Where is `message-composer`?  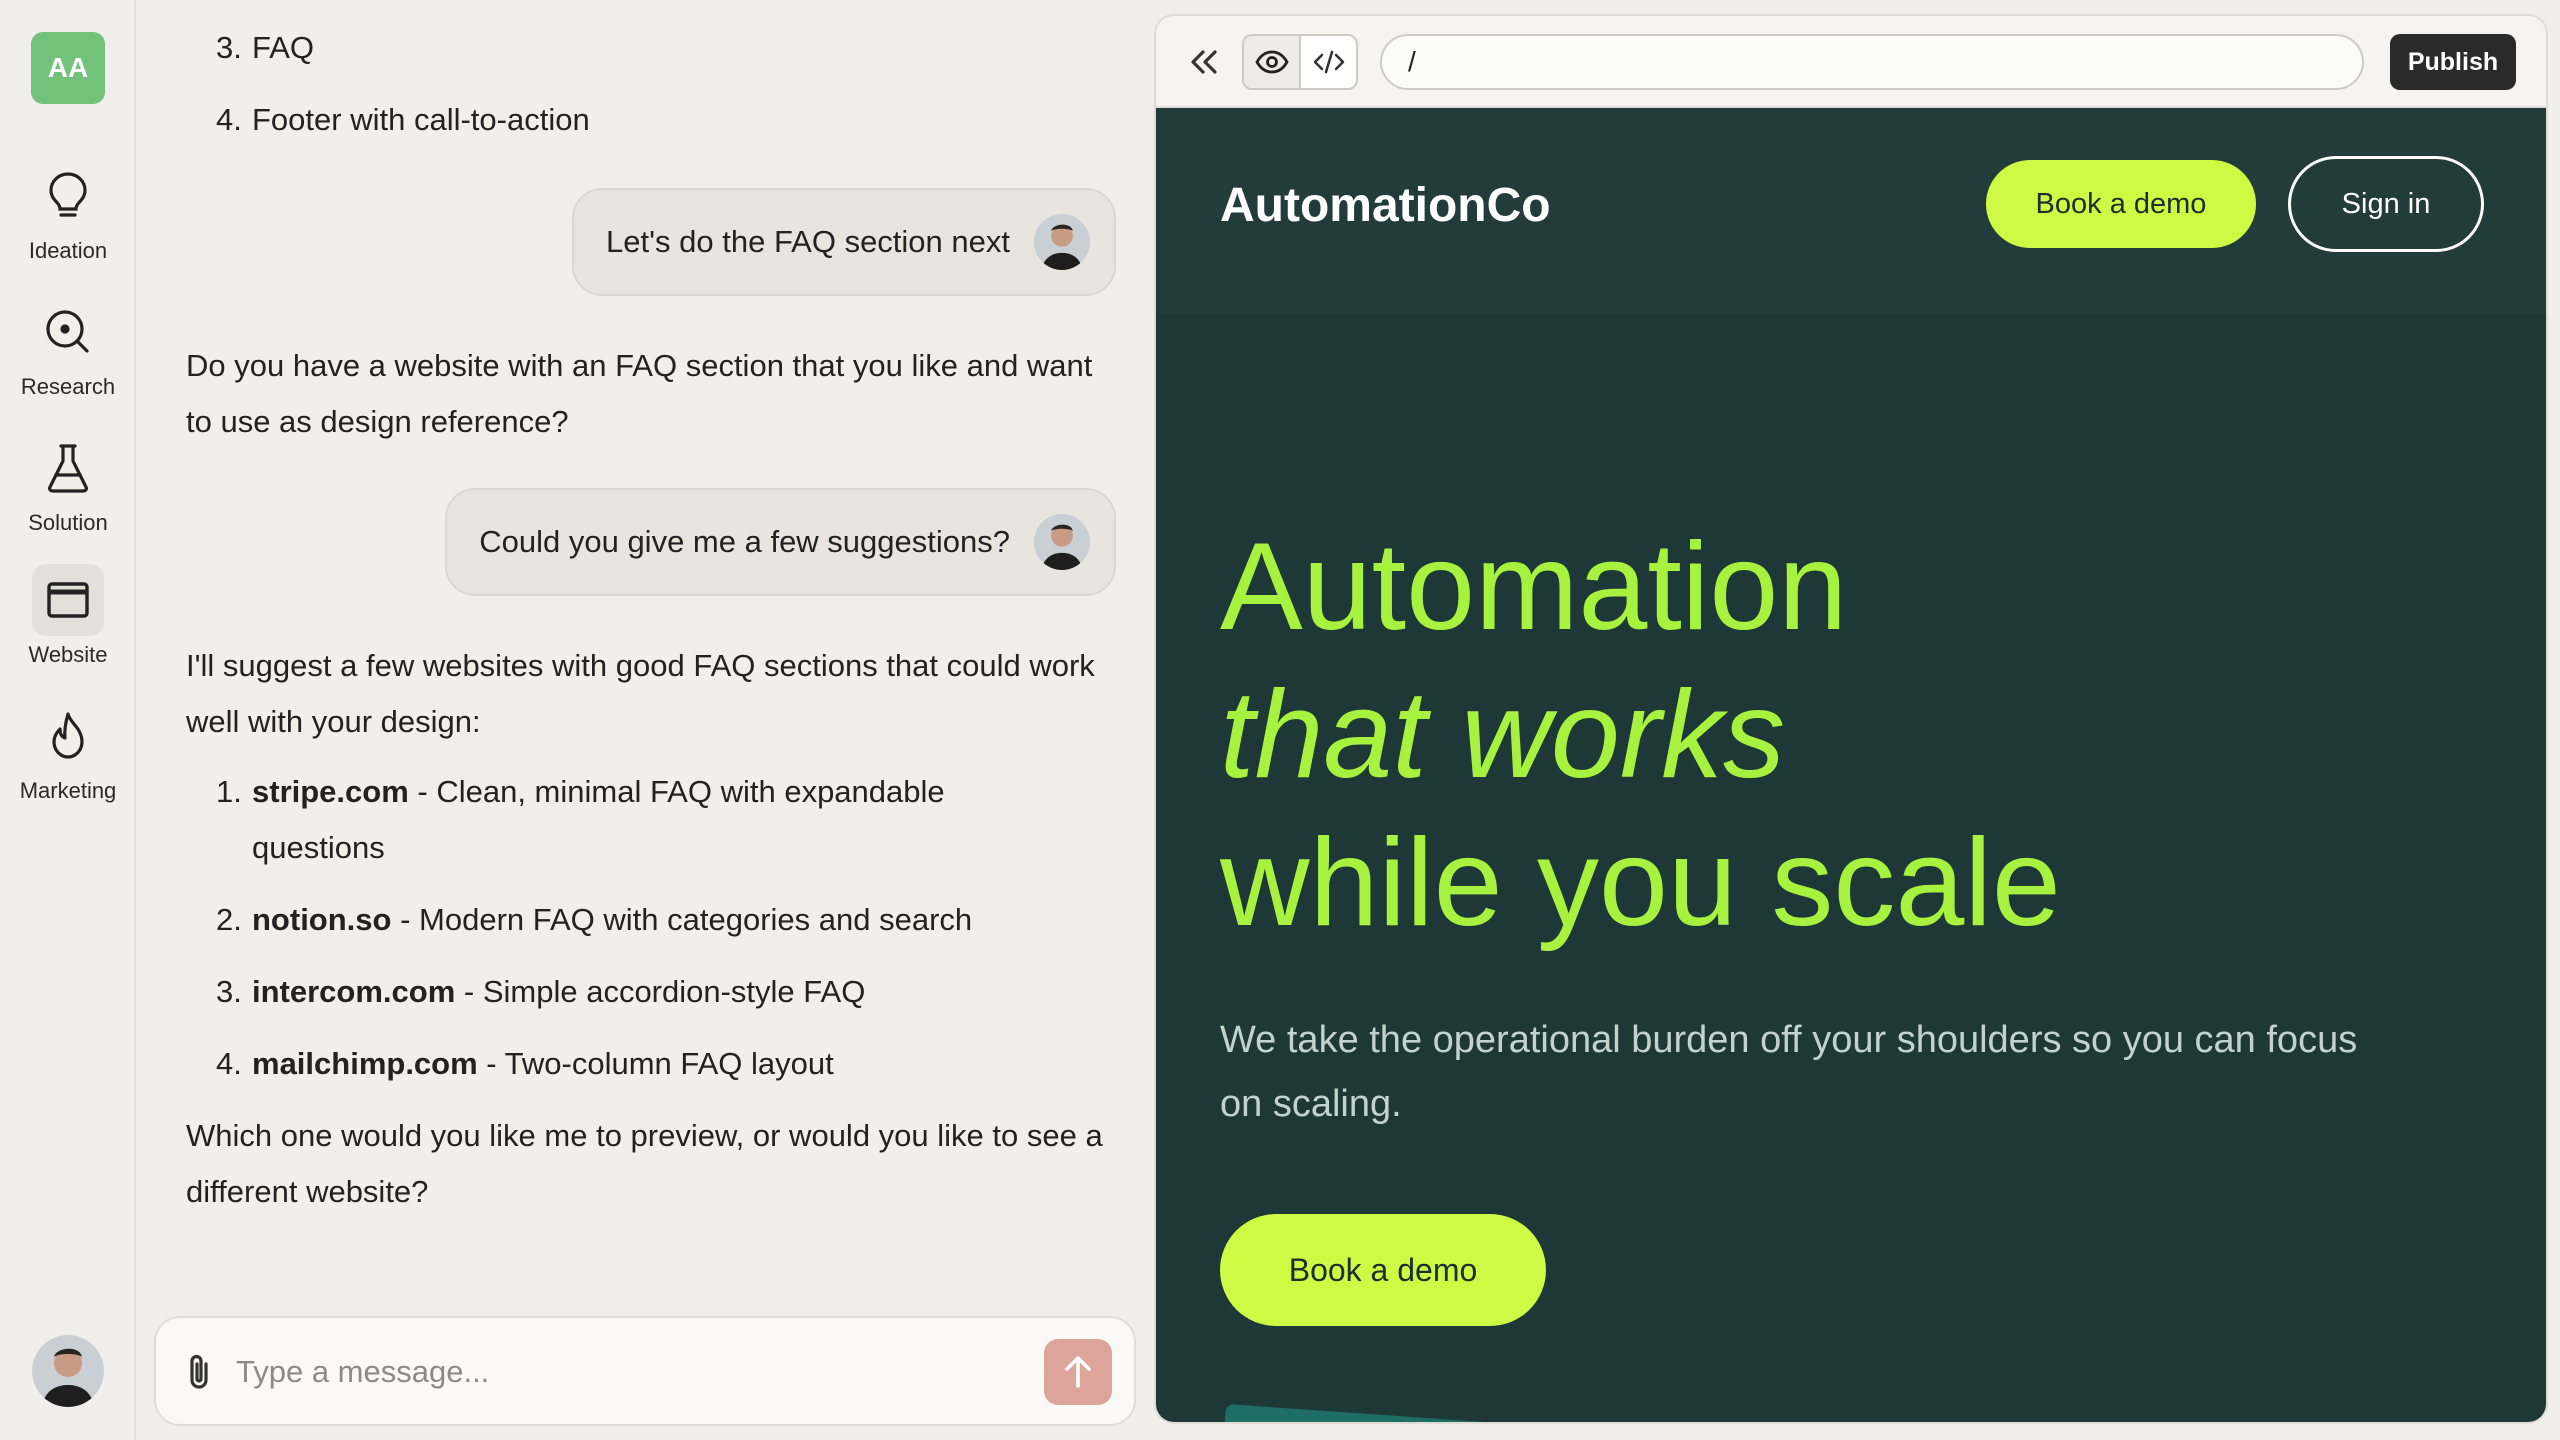 message-composer is located at coordinates (645, 1371).